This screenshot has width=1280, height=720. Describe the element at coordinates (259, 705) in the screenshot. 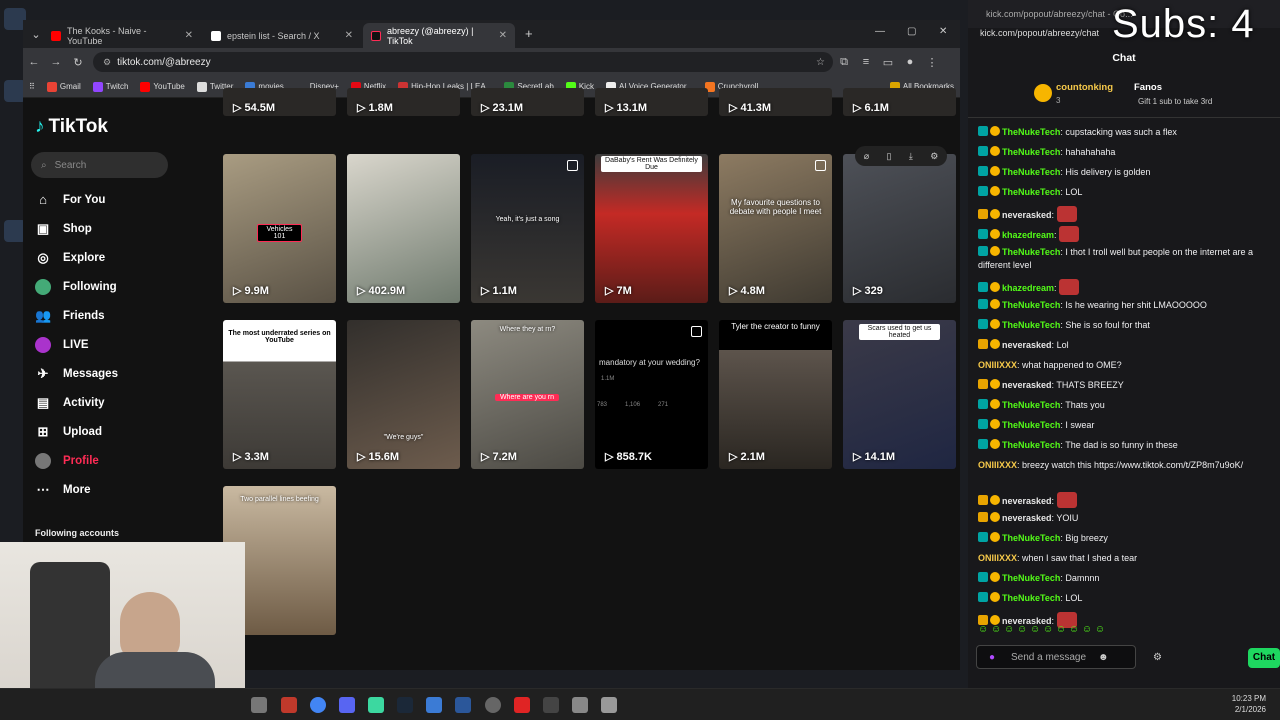

I see `settings-app-icon` at that location.